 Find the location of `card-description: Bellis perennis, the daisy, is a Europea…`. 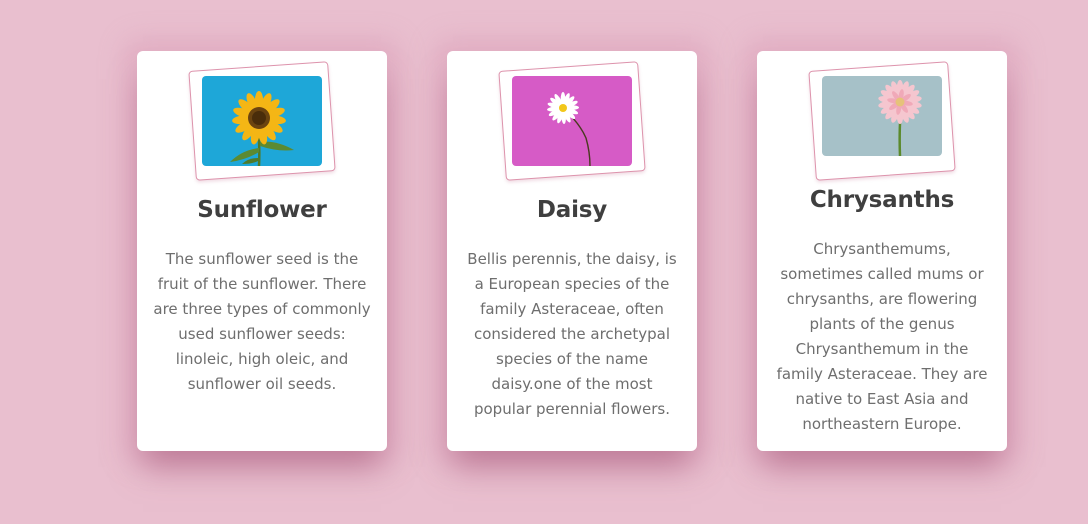

card-description: Bellis perennis, the daisy, is a Europea… is located at coordinates (572, 334).